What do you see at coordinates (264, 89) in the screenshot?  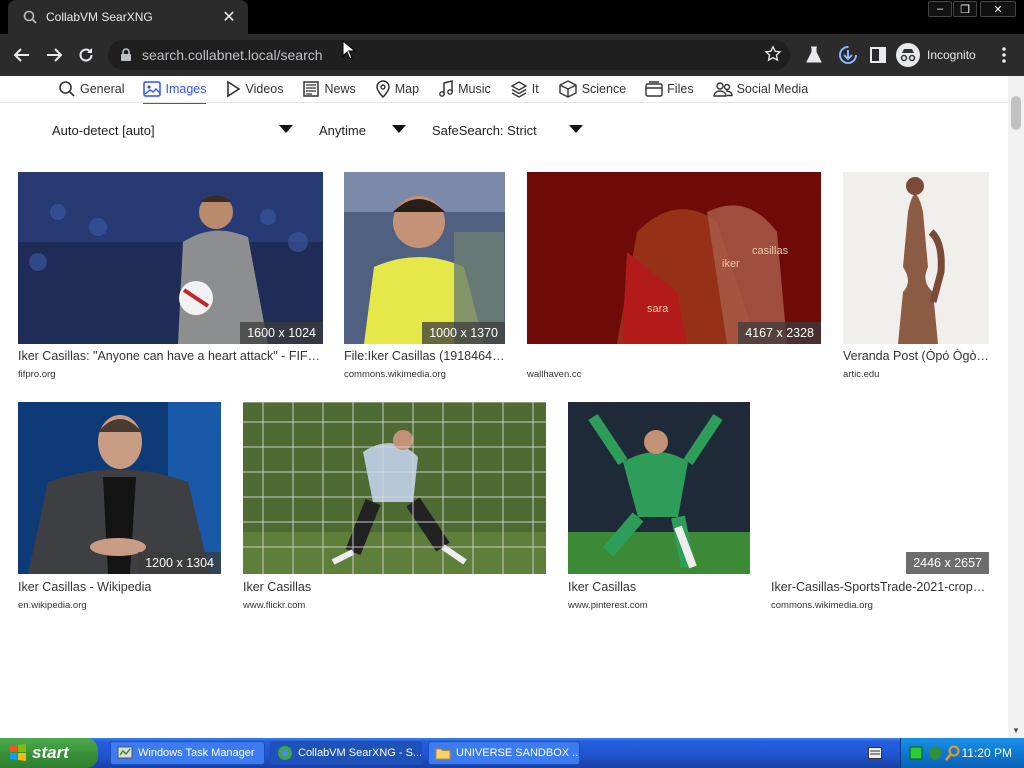 I see `tab-videos-label: Videos` at bounding box center [264, 89].